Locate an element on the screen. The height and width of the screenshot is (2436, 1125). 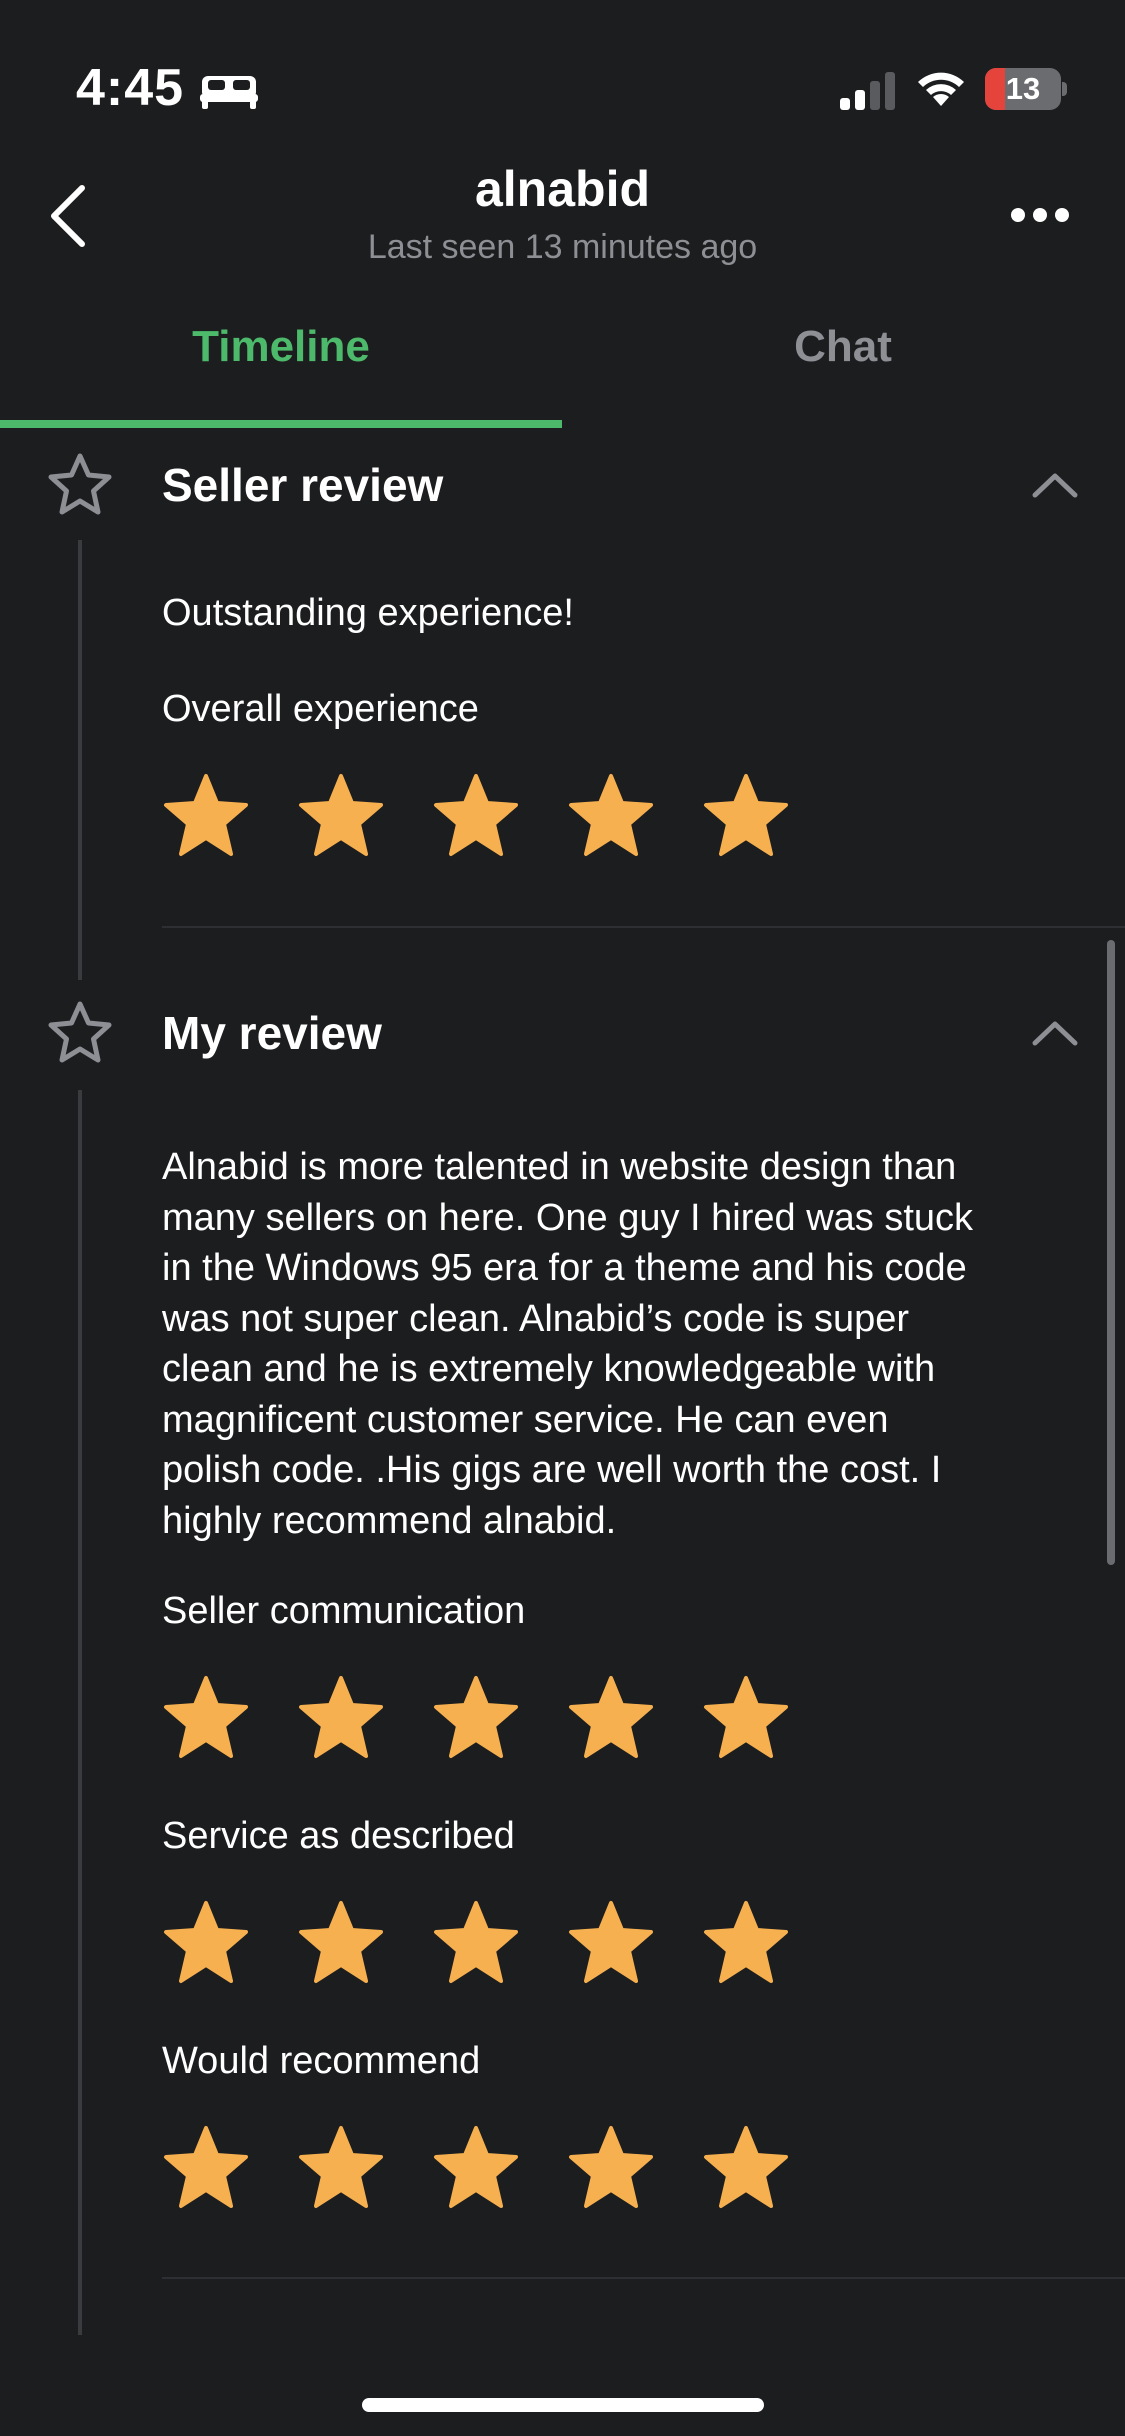
rating-label: Seller communication is located at coordinates (344, 1611).